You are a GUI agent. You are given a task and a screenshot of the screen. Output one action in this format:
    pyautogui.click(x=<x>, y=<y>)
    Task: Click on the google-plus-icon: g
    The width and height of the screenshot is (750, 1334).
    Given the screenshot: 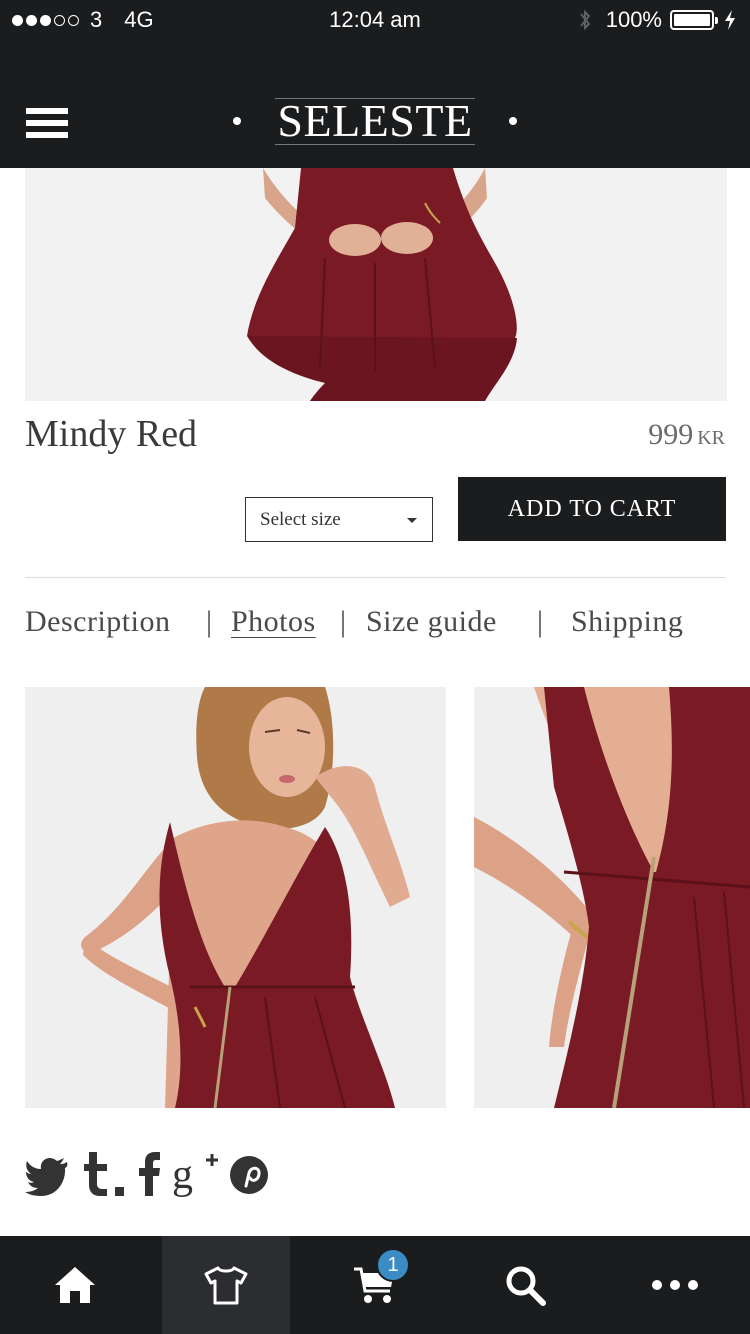 What is the action you would take?
    pyautogui.click(x=195, y=1174)
    